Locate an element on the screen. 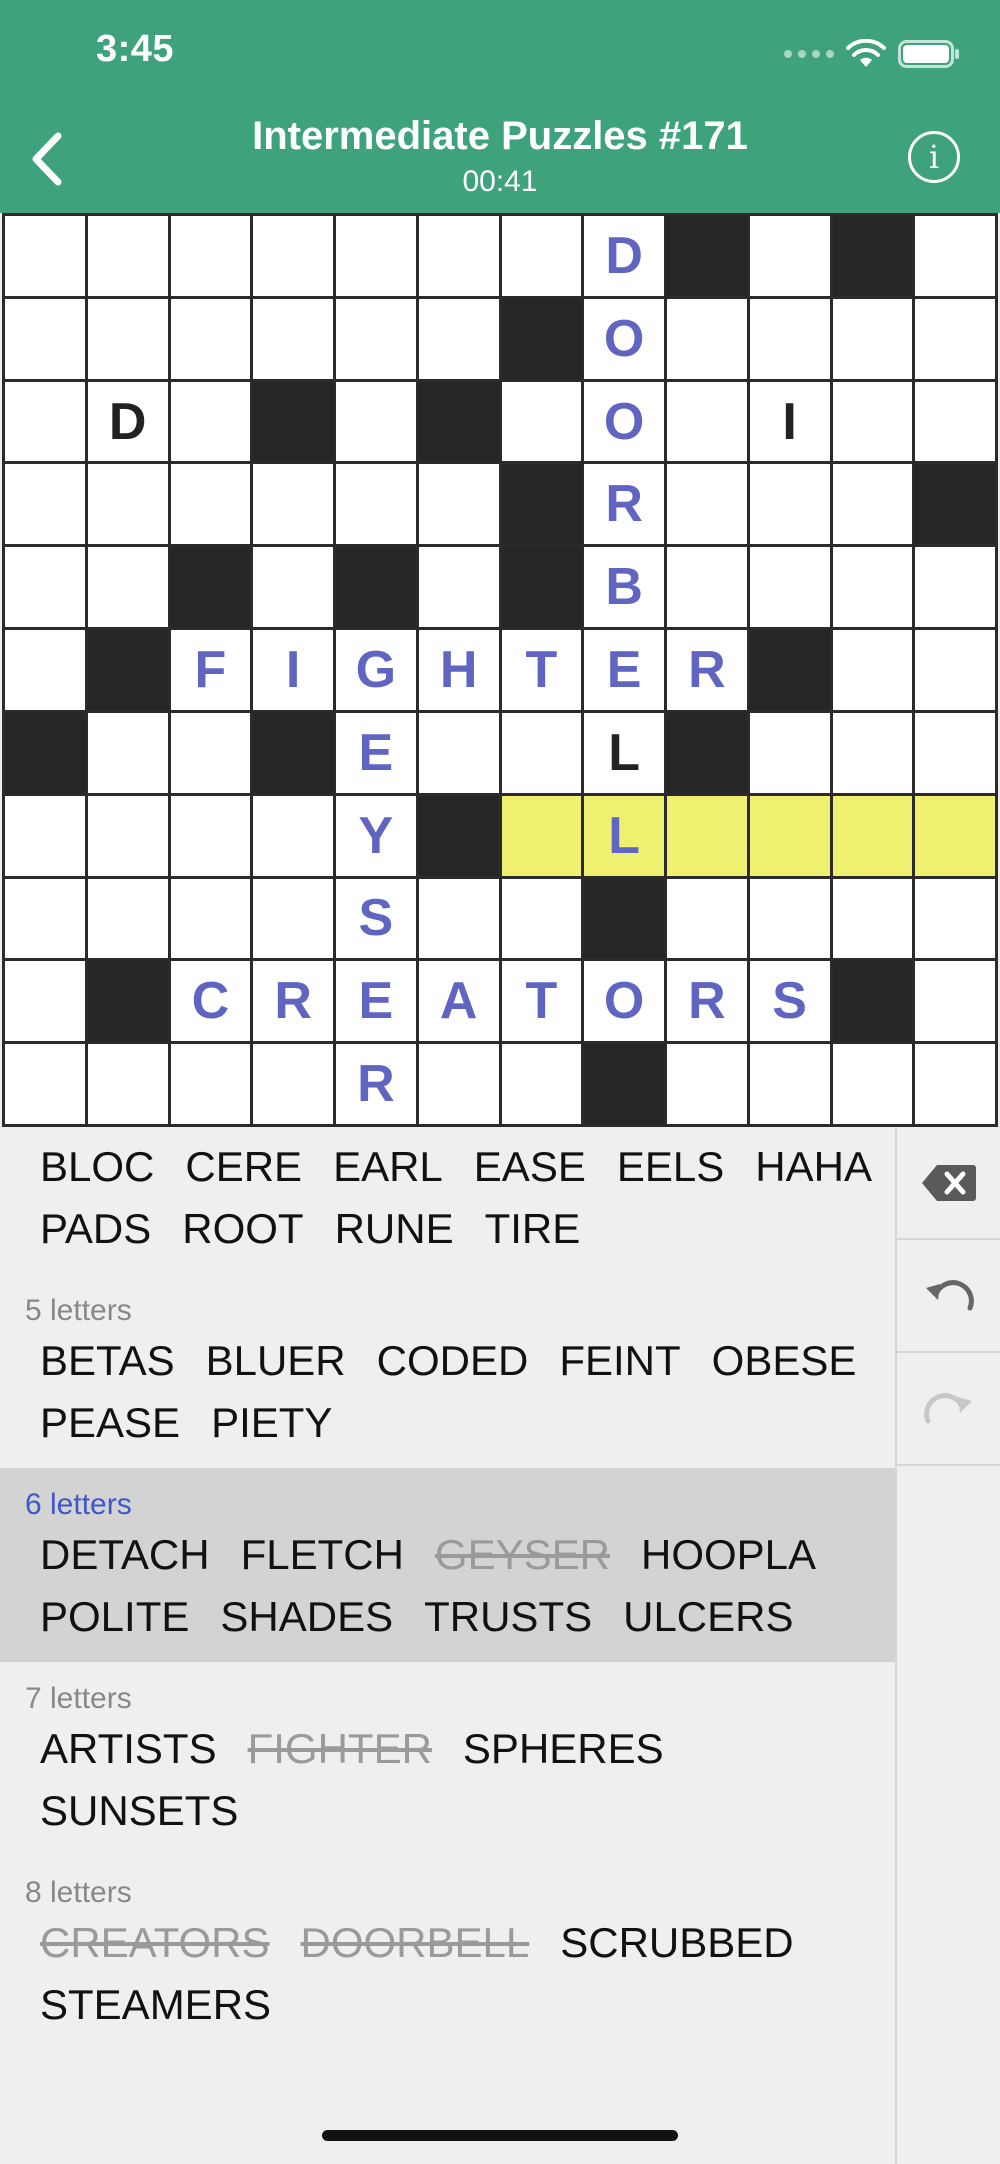  grid-cell: G is located at coordinates (376, 670).